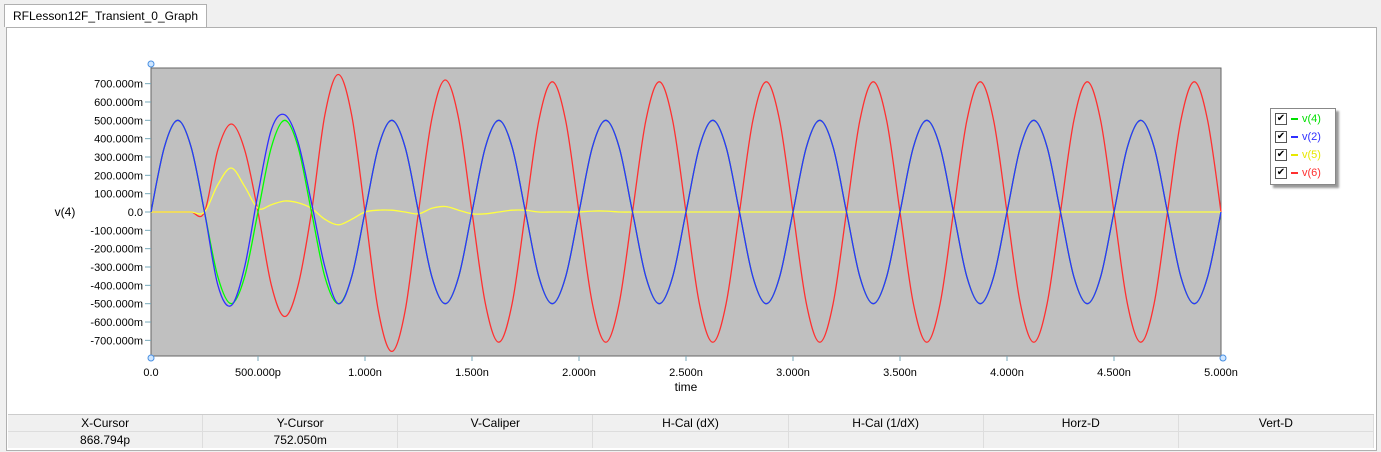 The image size is (1381, 452). I want to click on x-tick-label: 5.000n, so click(1221, 373).